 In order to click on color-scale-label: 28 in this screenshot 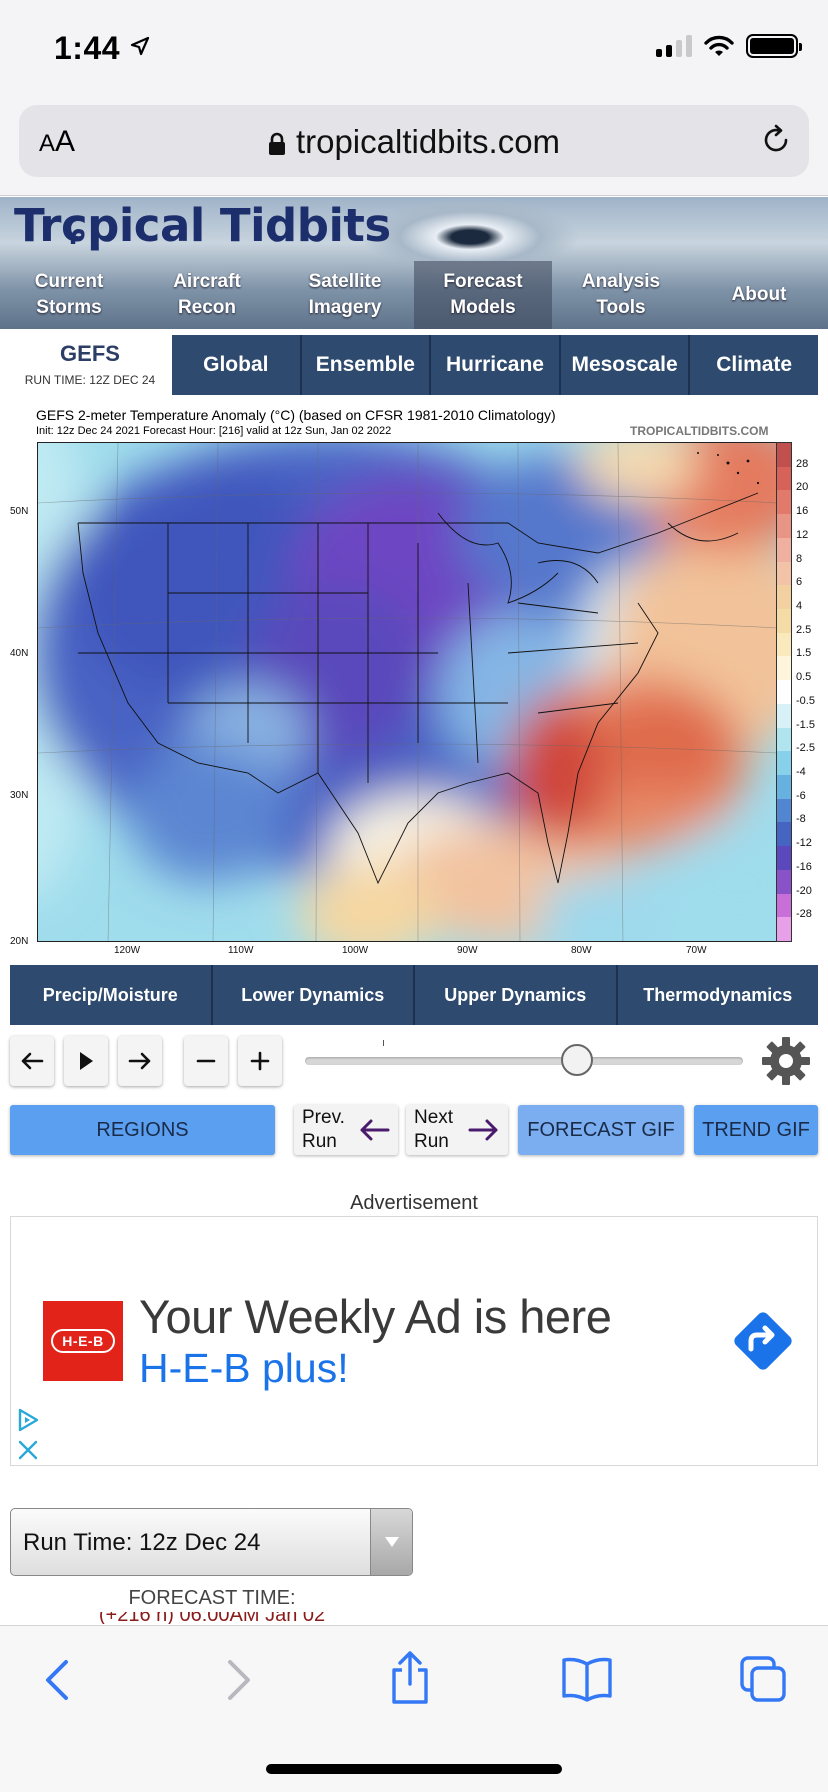, I will do `click(802, 463)`.